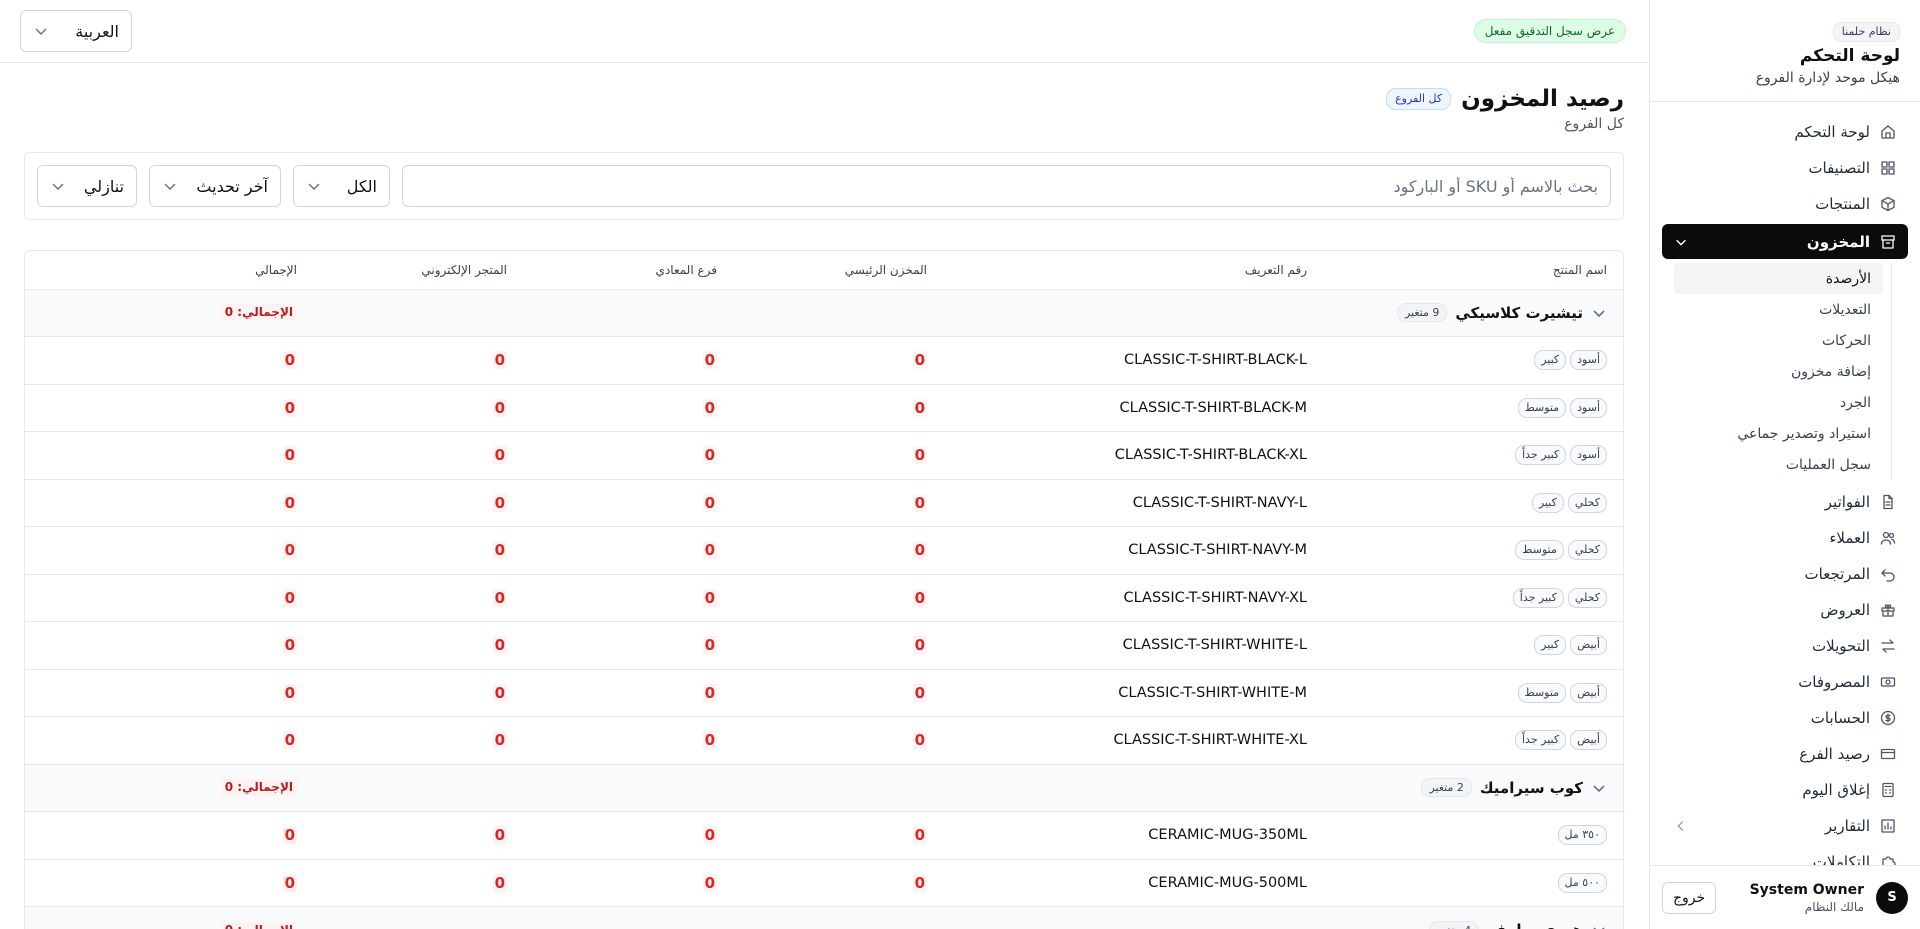 This screenshot has width=1920, height=929. Describe the element at coordinates (1785, 241) in the screenshot. I see `sidebar-nav-item: المخزون` at that location.